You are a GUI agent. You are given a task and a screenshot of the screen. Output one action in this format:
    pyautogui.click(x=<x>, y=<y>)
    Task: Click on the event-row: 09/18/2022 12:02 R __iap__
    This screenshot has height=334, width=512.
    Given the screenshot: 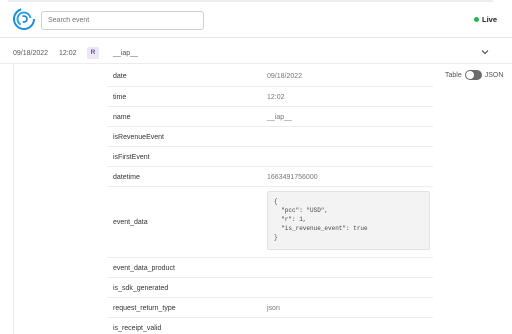 What is the action you would take?
    pyautogui.click(x=256, y=53)
    